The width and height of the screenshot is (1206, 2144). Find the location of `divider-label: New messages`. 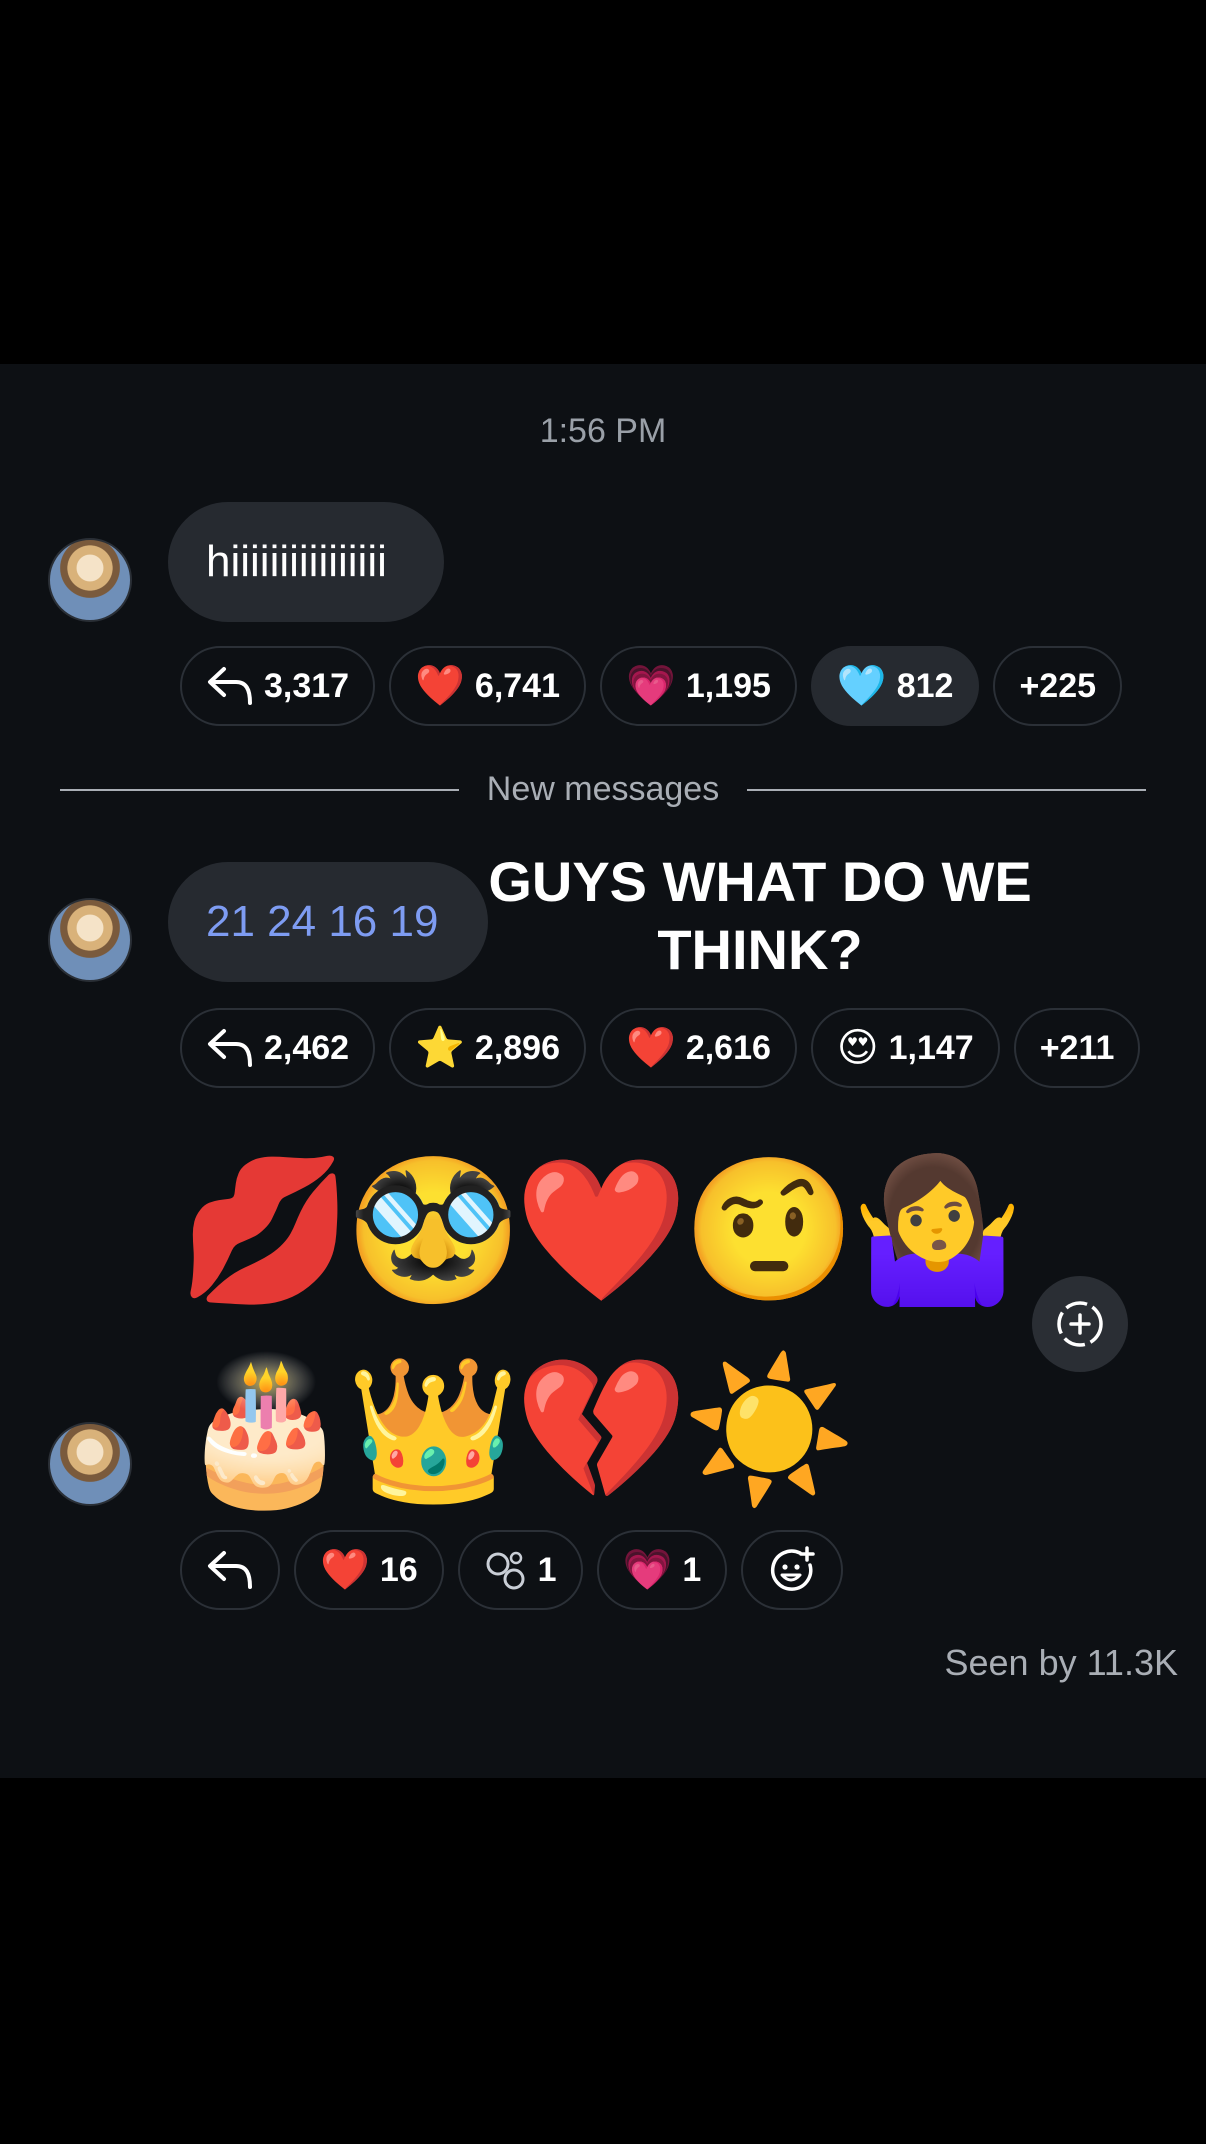

divider-label: New messages is located at coordinates (603, 789).